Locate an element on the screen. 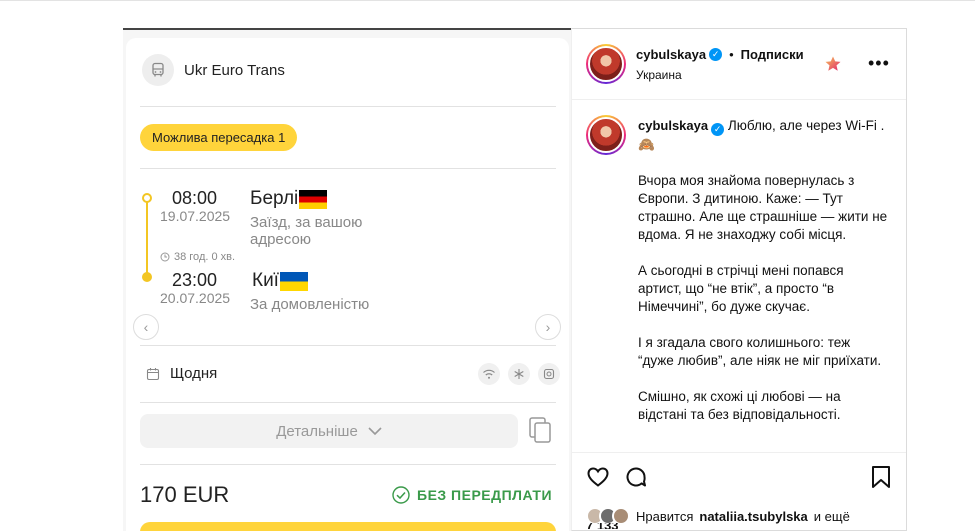  arrival-address: За домовленістю is located at coordinates (310, 304).